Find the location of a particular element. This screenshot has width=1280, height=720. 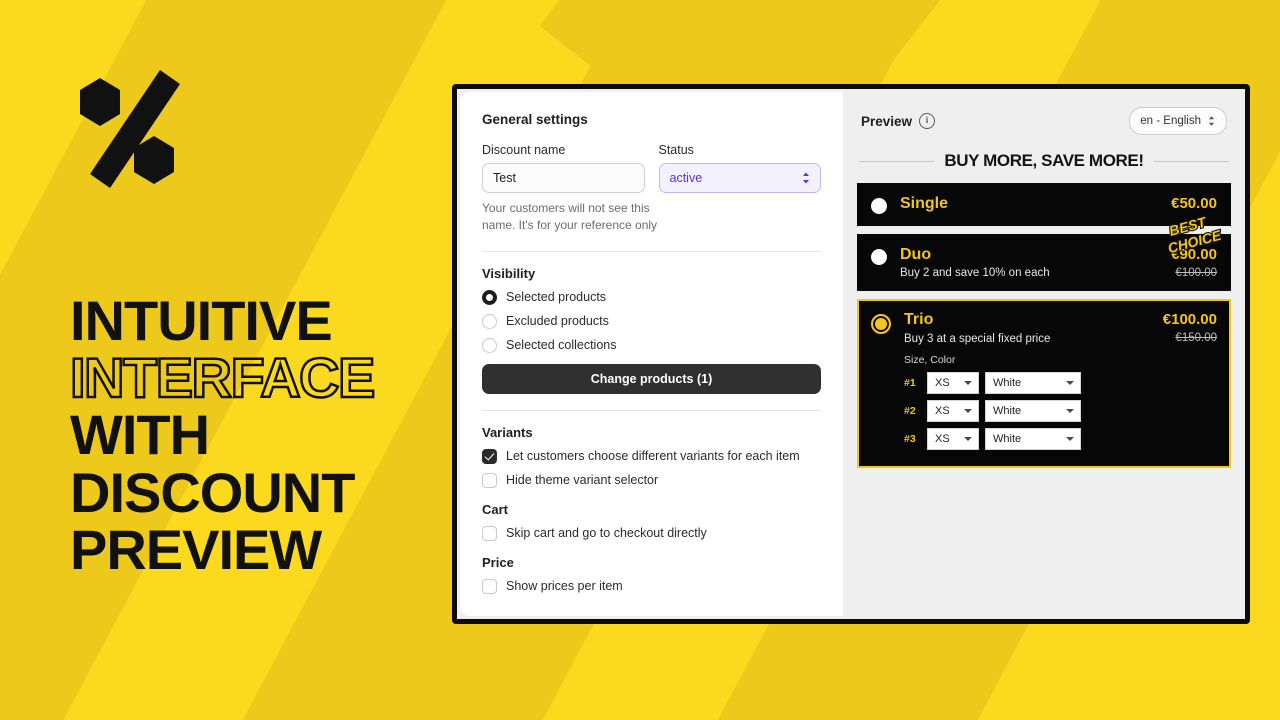

name-status-row: Discount name Status active is located at coordinates (651, 168).